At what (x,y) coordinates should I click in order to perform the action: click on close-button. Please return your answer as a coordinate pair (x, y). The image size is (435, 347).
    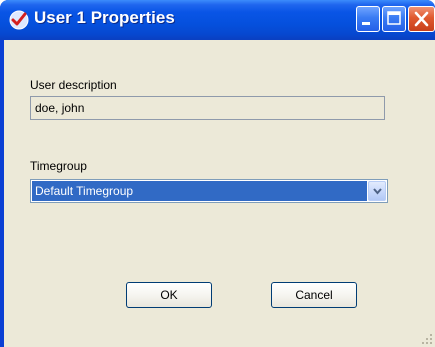
    Looking at the image, I should click on (421, 19).